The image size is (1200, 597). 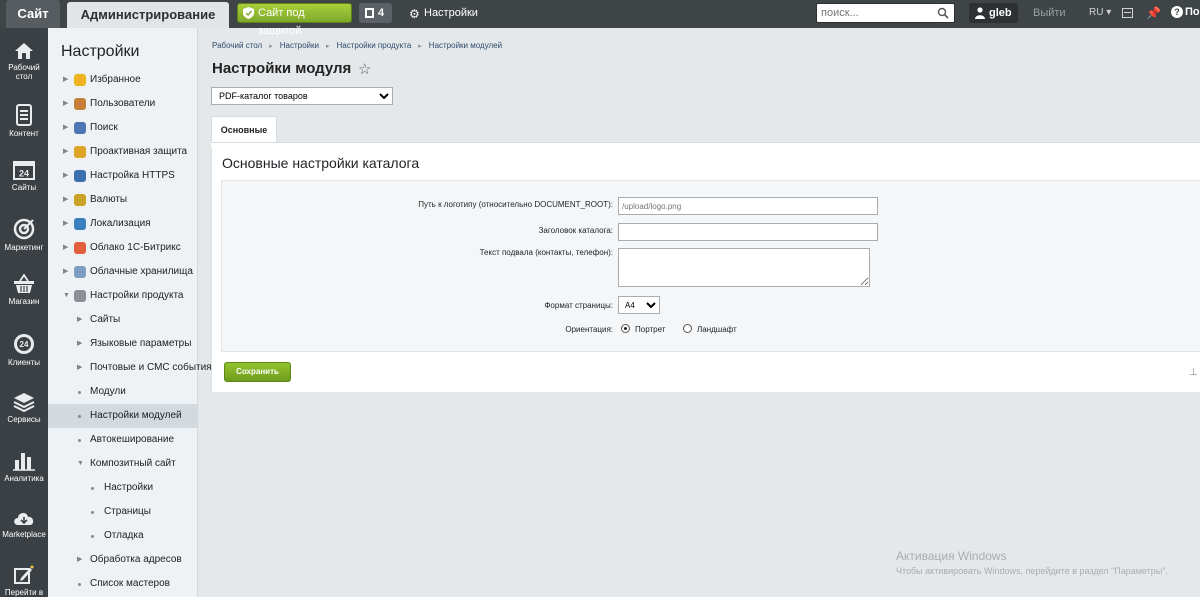 I want to click on menu-item: ▶ Почтовые и СМС события, so click(x=130, y=368).